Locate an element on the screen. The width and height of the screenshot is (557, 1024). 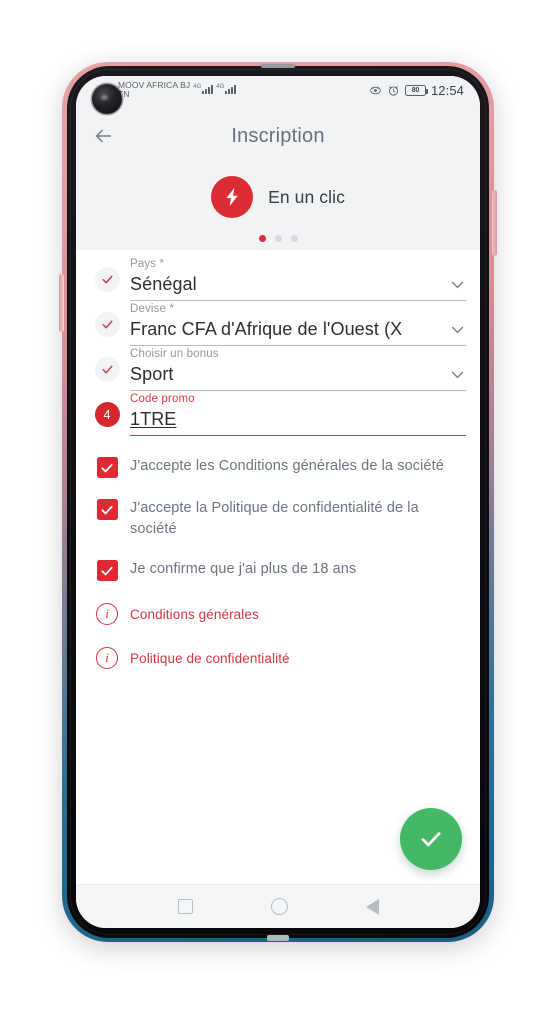
checkbox-terms-slot is located at coordinates (107, 467).